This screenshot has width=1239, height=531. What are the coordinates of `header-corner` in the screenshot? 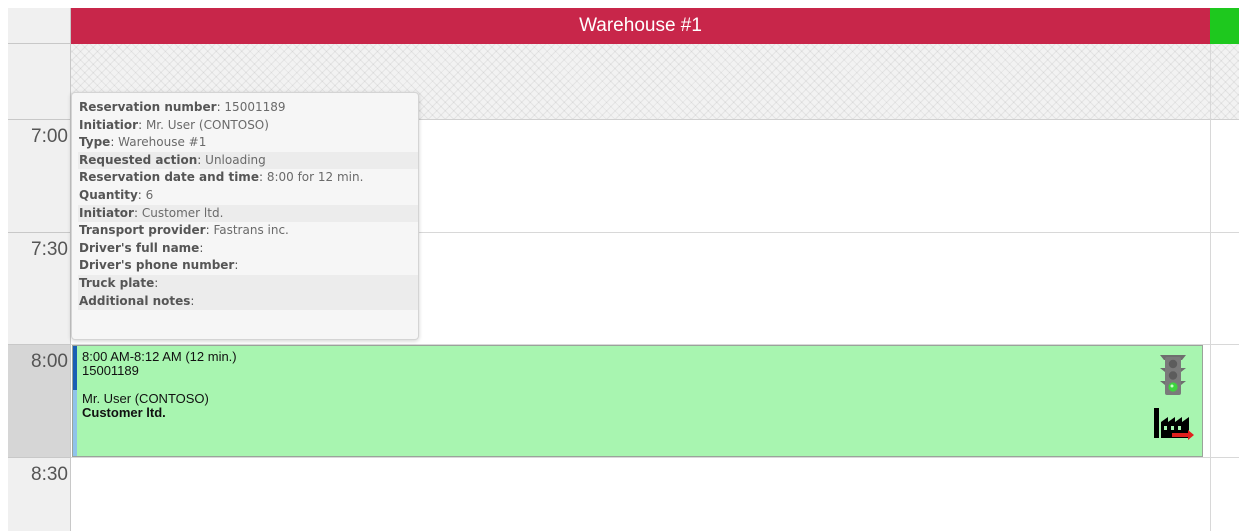 It's located at (39, 26).